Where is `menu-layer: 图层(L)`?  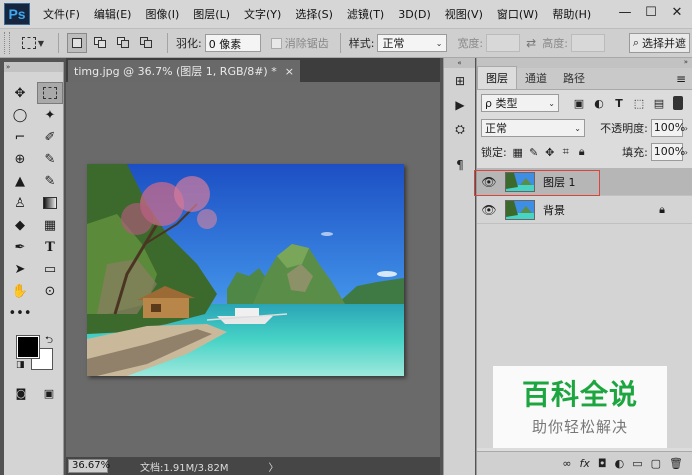 menu-layer: 图层(L) is located at coordinates (211, 14).